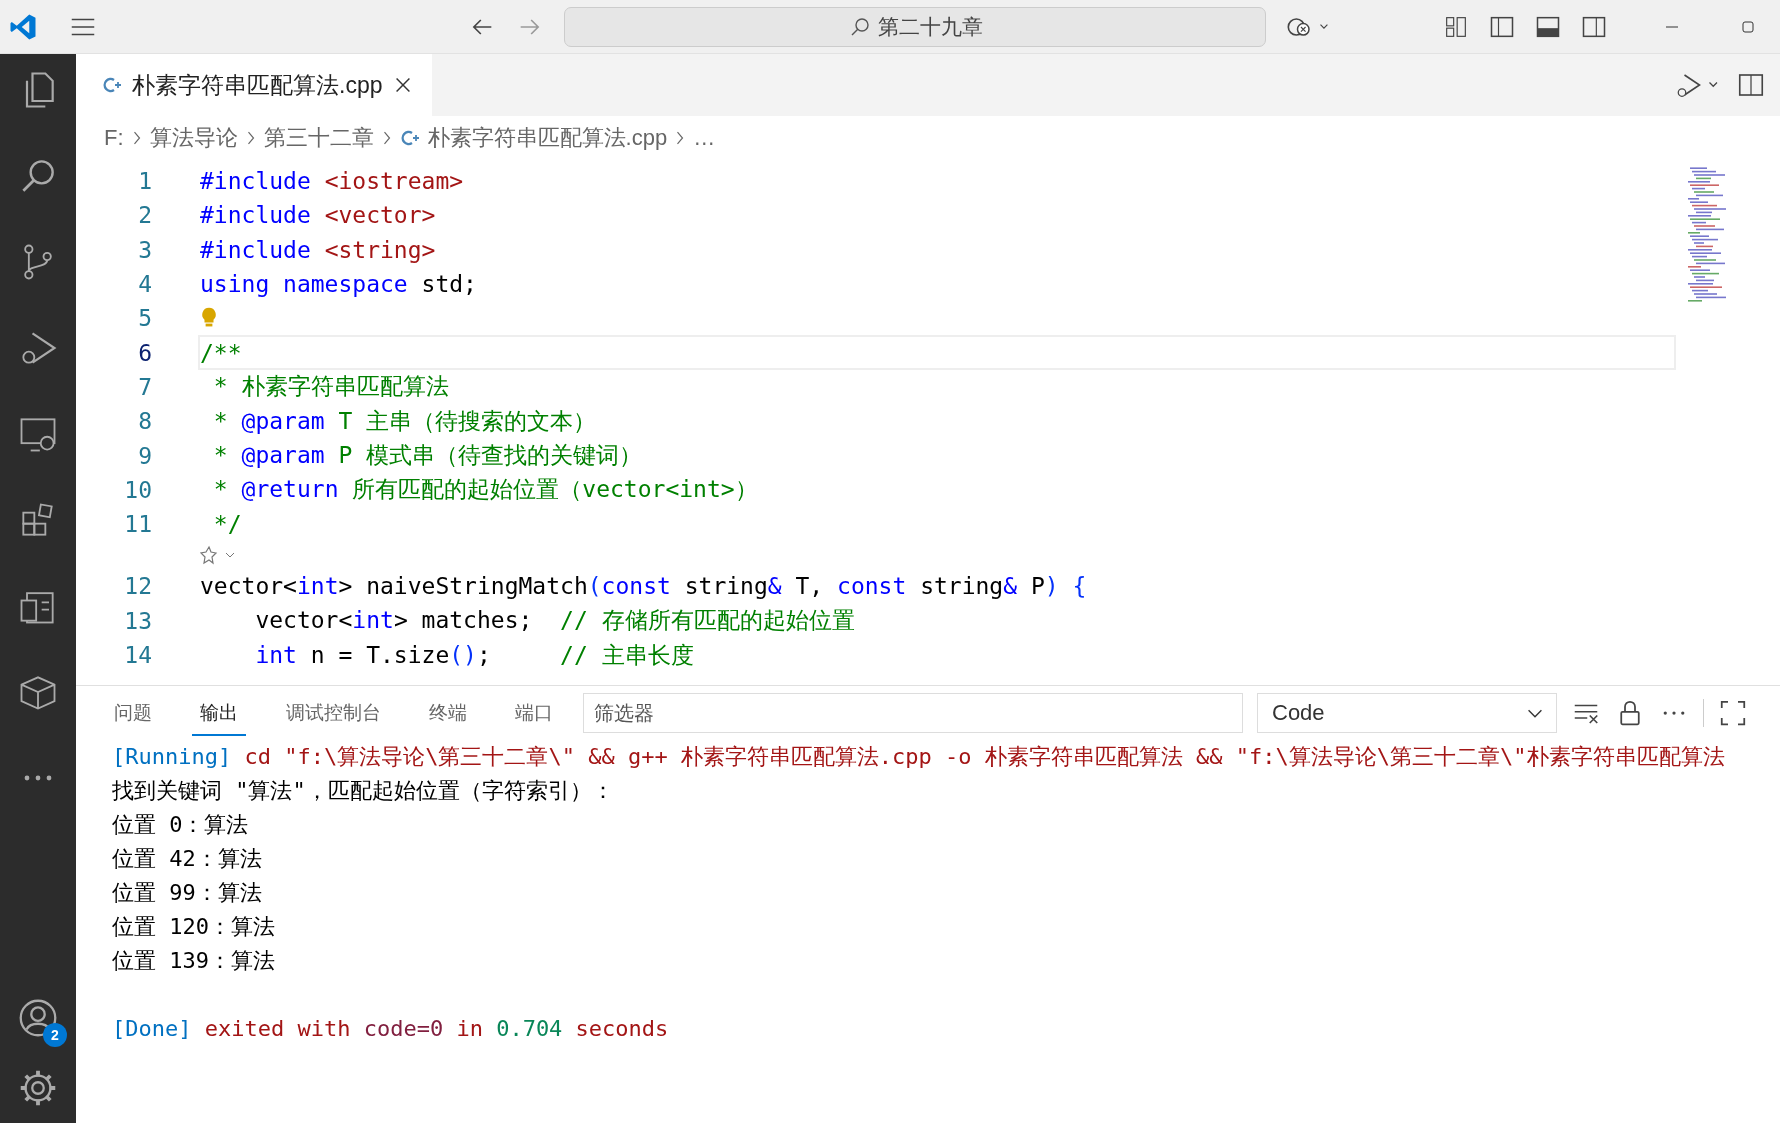 This screenshot has width=1780, height=1123. I want to click on code-line: */, so click(227, 524).